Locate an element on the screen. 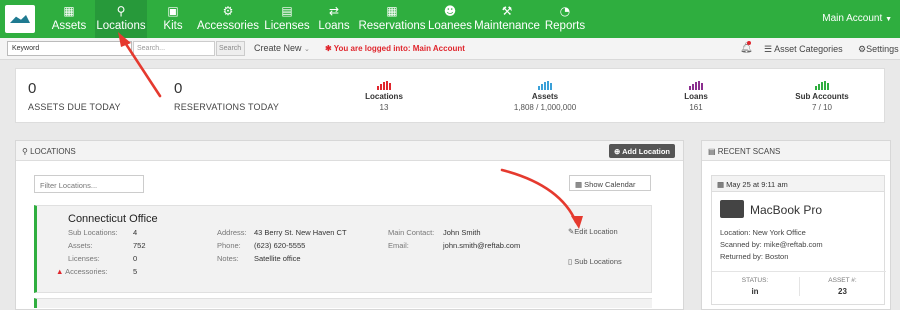 This screenshot has height=310, width=900. chevron-down-icon: ▼ is located at coordinates (888, 19).